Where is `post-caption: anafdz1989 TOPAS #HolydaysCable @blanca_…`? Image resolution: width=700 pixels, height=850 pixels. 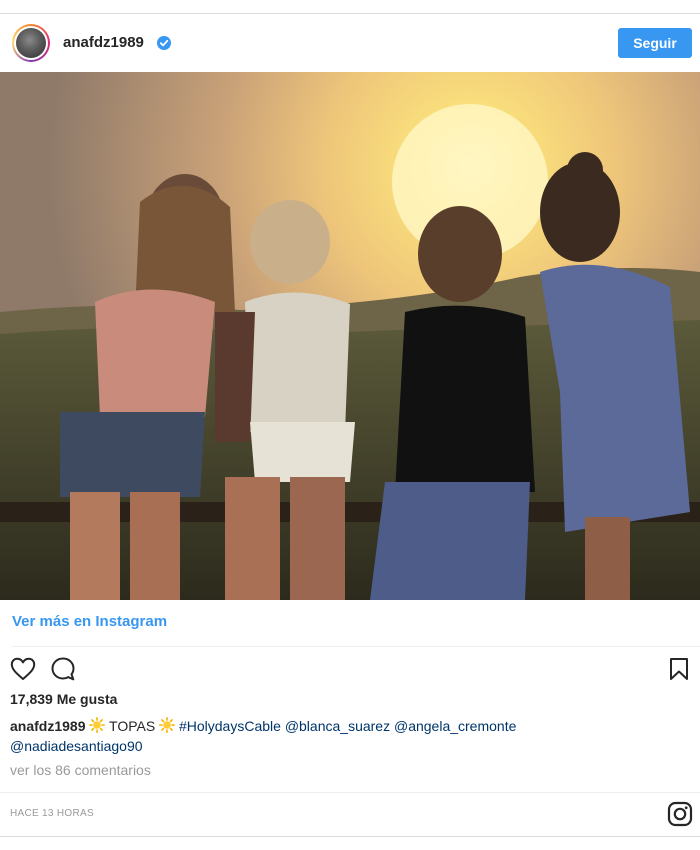
post-caption: anafdz1989 TOPAS #HolydaysCable @blanca_… is located at coordinates (350, 736).